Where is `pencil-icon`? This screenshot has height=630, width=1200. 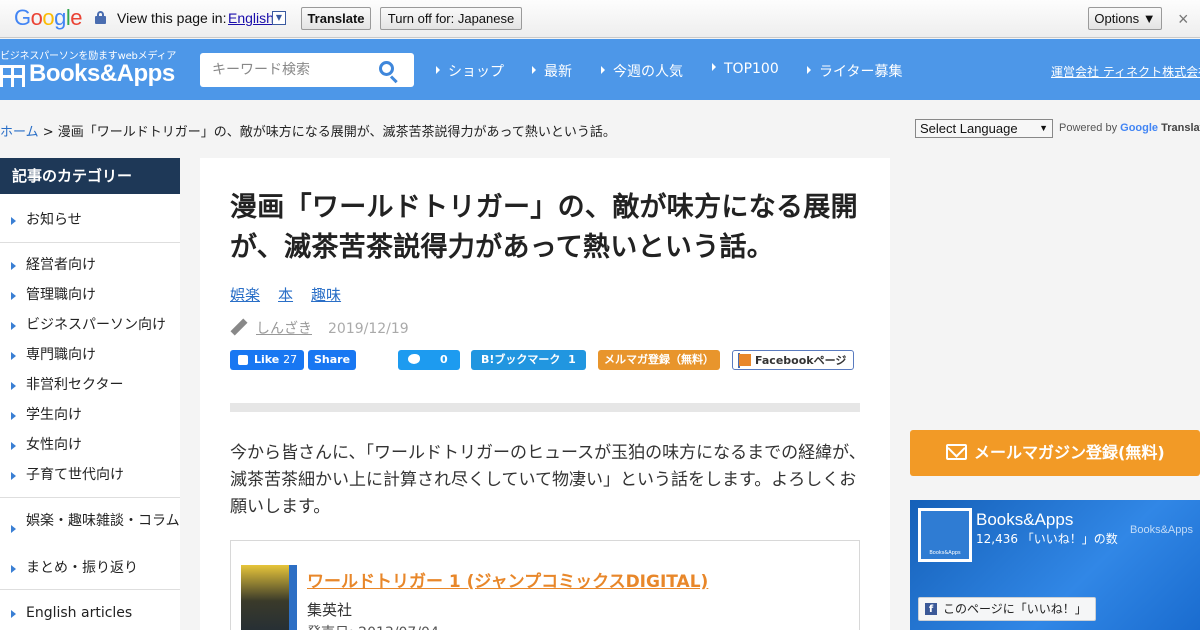
pencil-icon is located at coordinates (239, 327).